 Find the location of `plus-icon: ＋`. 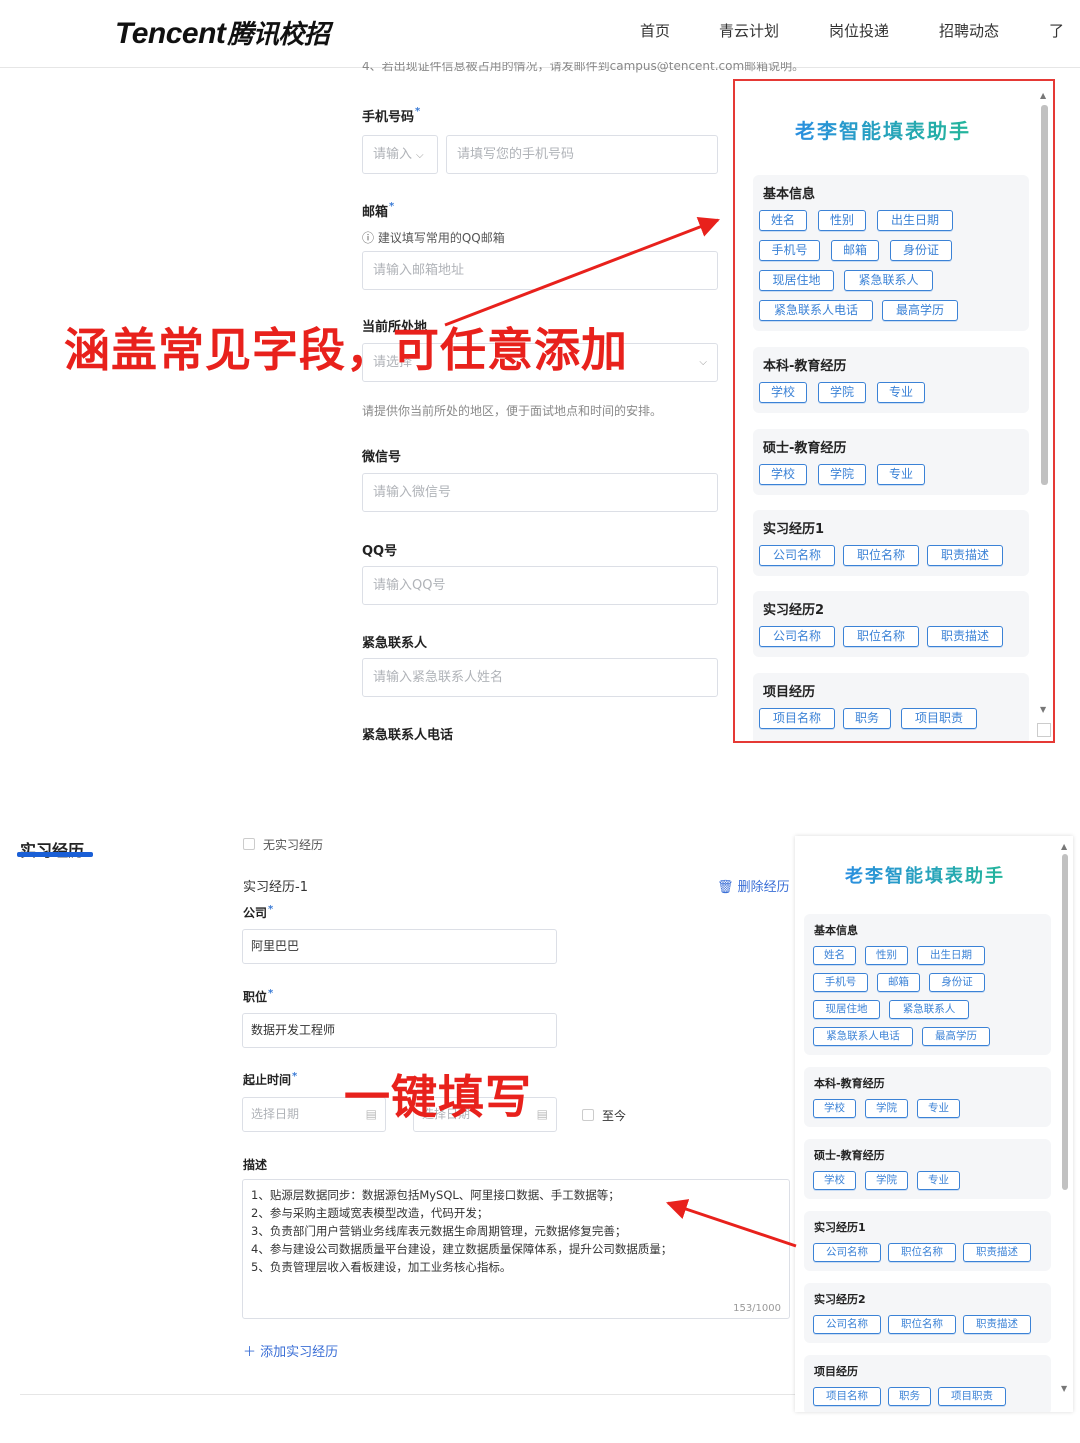

plus-icon: ＋ is located at coordinates (250, 1352).